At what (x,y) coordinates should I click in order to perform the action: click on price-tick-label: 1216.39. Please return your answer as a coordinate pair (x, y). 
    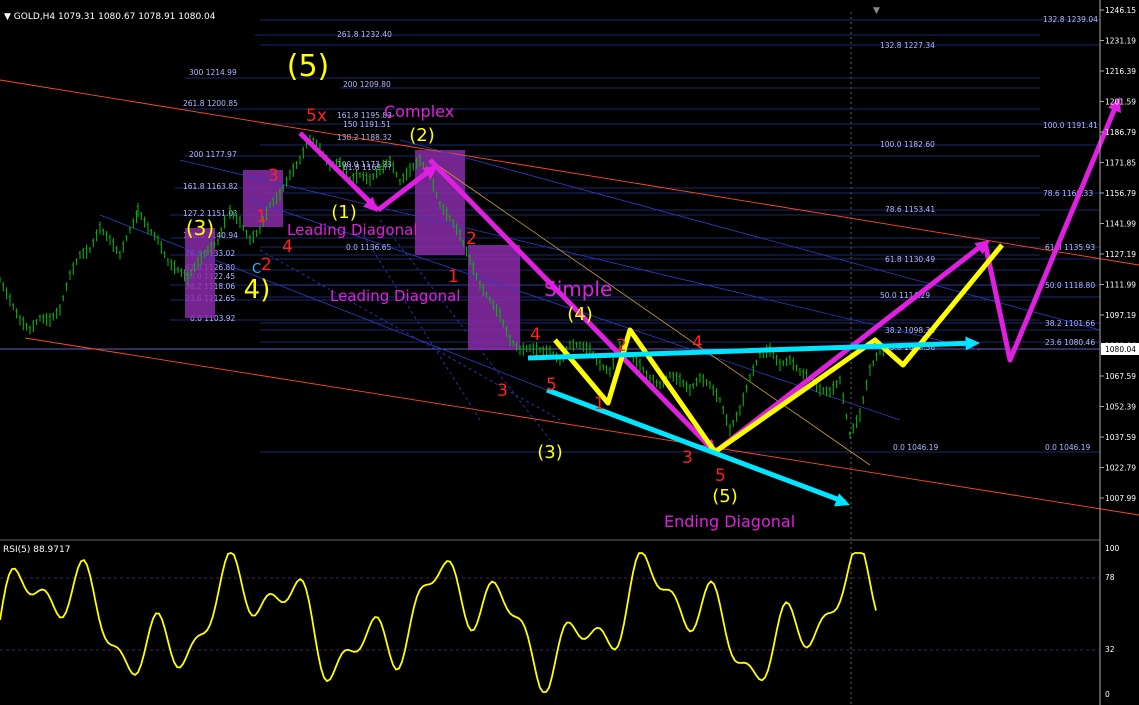
    Looking at the image, I should click on (1120, 71).